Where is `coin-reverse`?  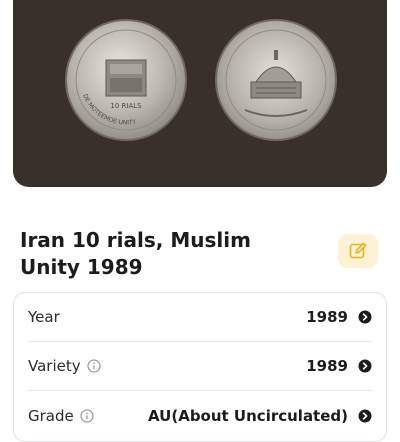 coin-reverse is located at coordinates (276, 80).